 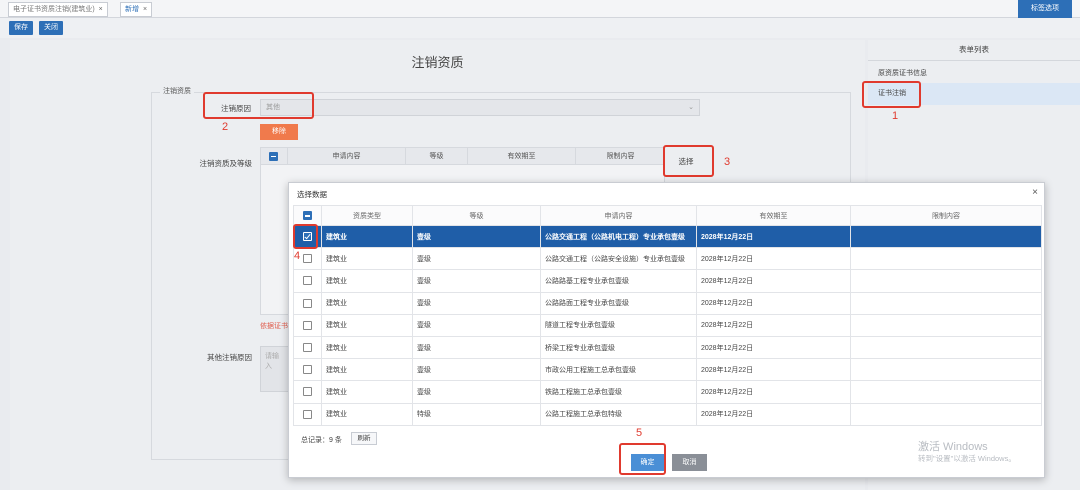 I want to click on table-row: 建筑业 壹级 铁路工程施工总承包壹级 2028年12月22日, so click(x=667, y=392).